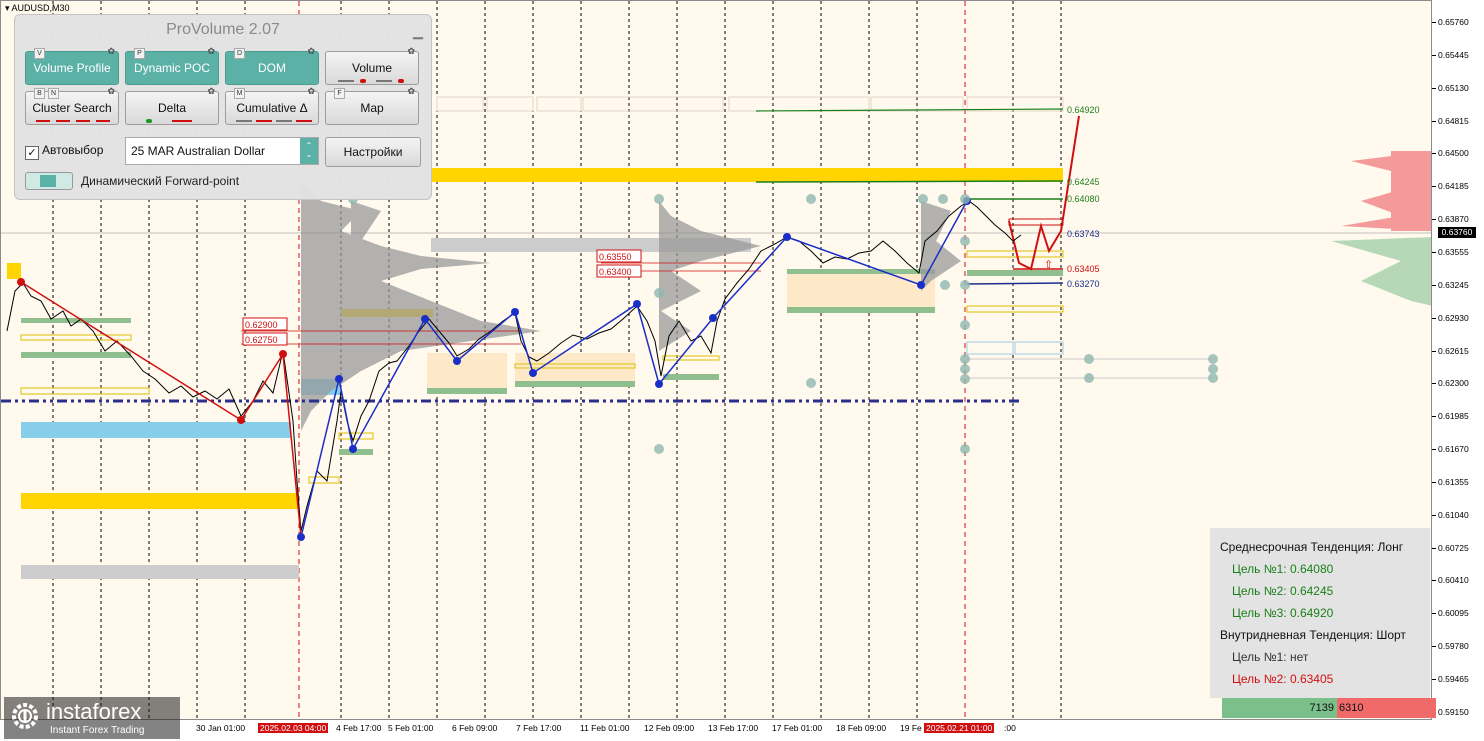  Describe the element at coordinates (669, 728) in the screenshot. I see `time-label: 12 Feb 09:00` at that location.